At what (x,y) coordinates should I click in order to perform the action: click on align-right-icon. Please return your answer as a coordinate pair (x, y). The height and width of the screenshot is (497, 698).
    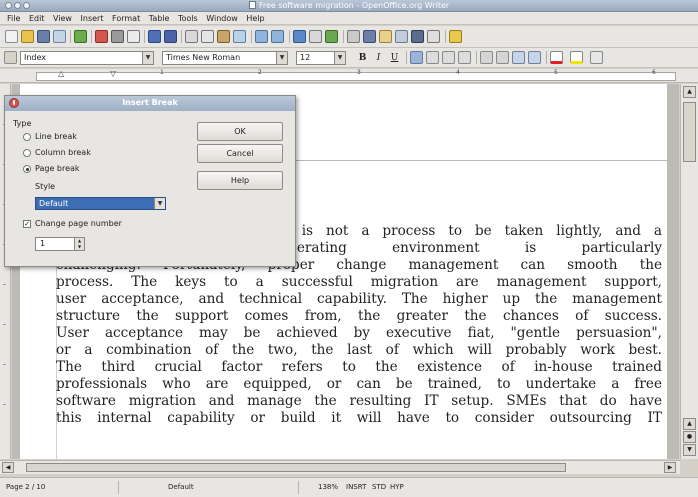
    Looking at the image, I should click on (448, 57).